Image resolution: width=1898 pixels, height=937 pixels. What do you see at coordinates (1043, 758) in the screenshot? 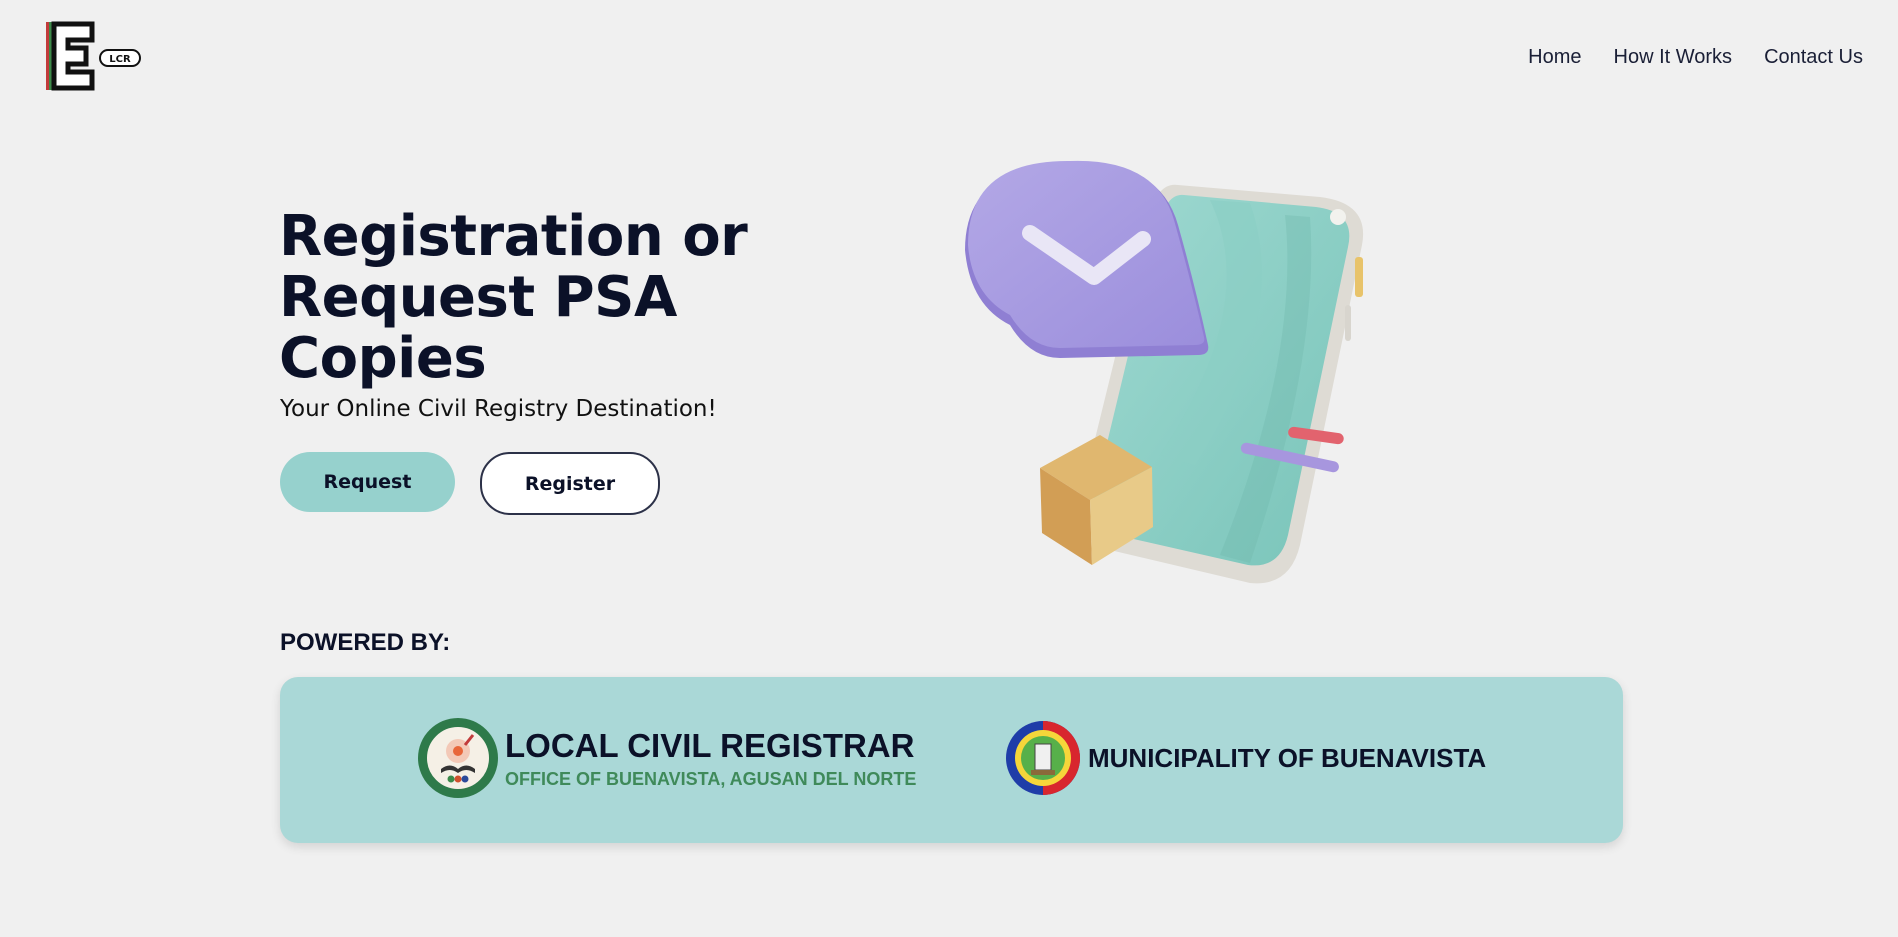
I see `buenavista-seal-icon` at bounding box center [1043, 758].